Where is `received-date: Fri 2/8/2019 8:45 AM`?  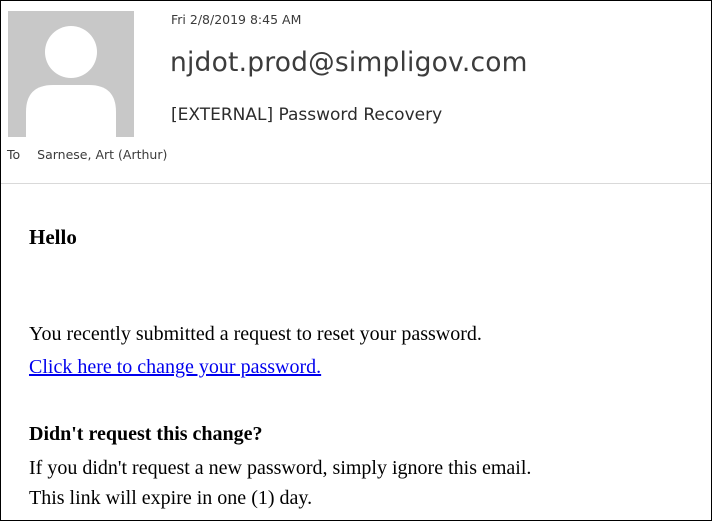
received-date: Fri 2/8/2019 8:45 AM is located at coordinates (236, 19).